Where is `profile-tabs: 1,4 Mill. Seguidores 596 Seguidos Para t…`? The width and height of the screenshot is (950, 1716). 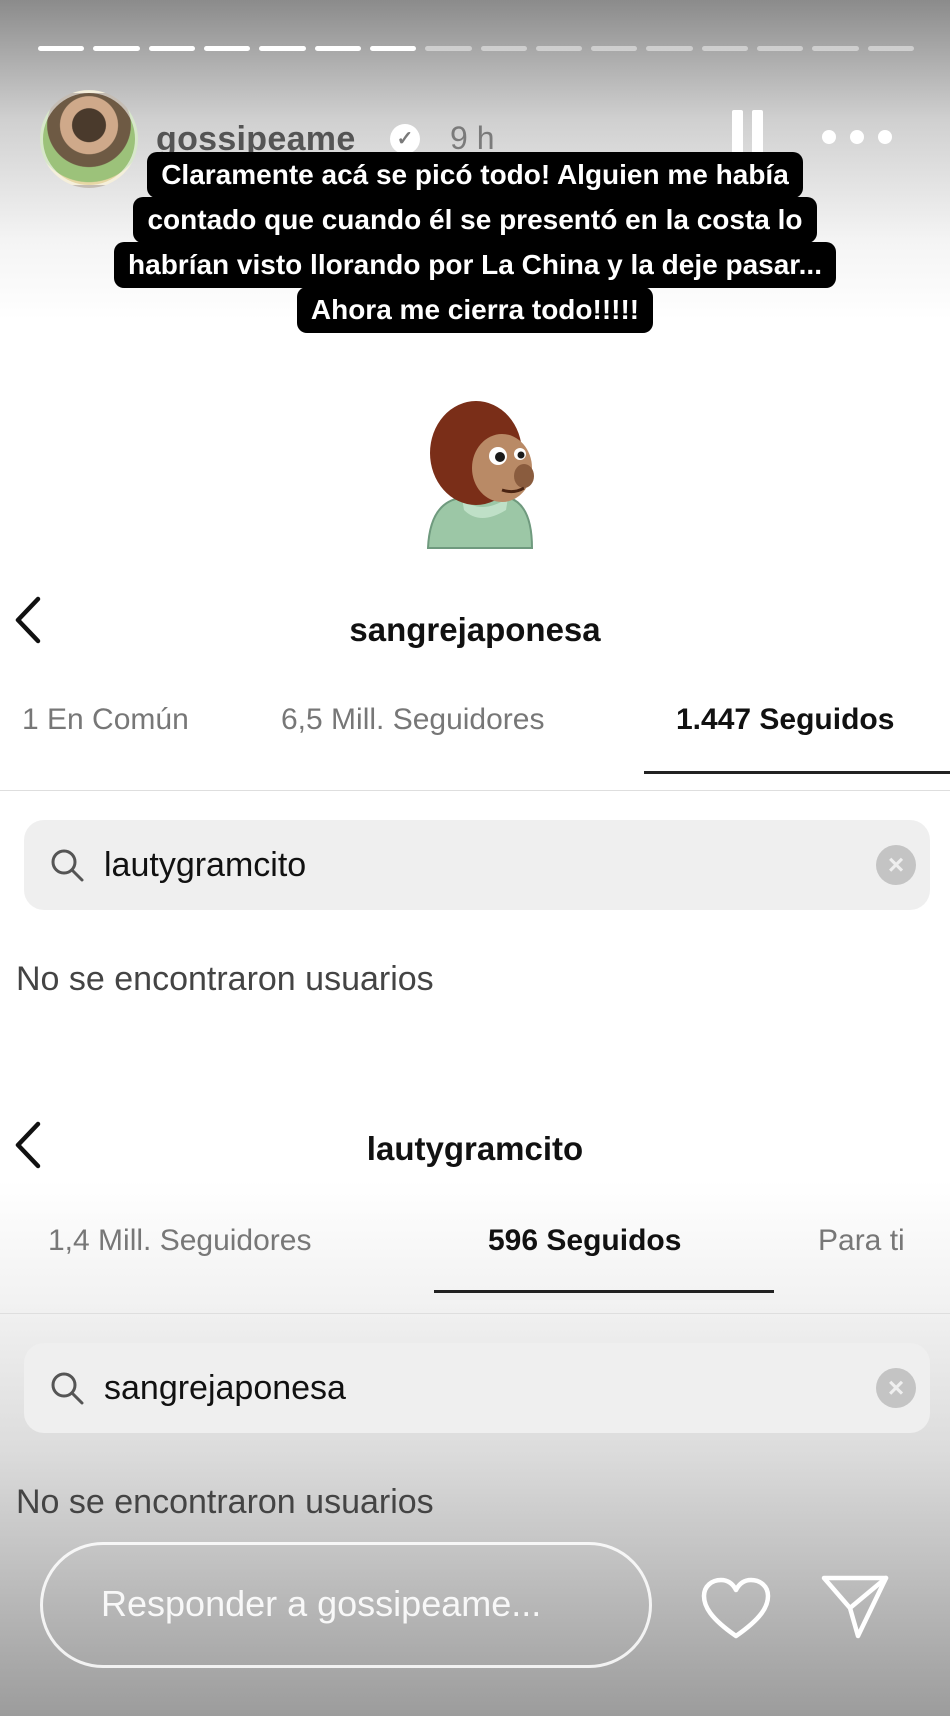 profile-tabs: 1,4 Mill. Seguidores 596 Seguidos Para t… is located at coordinates (475, 1248).